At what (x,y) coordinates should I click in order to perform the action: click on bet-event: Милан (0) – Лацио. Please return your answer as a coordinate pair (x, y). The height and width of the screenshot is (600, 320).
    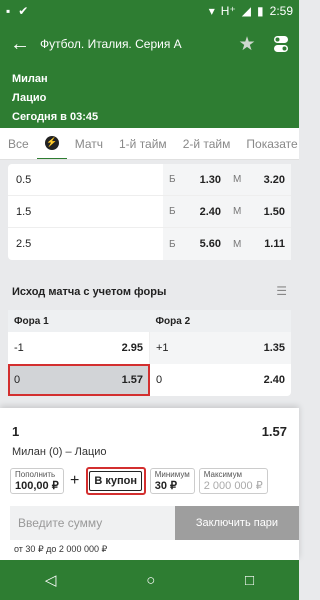
    Looking at the image, I should click on (59, 452).